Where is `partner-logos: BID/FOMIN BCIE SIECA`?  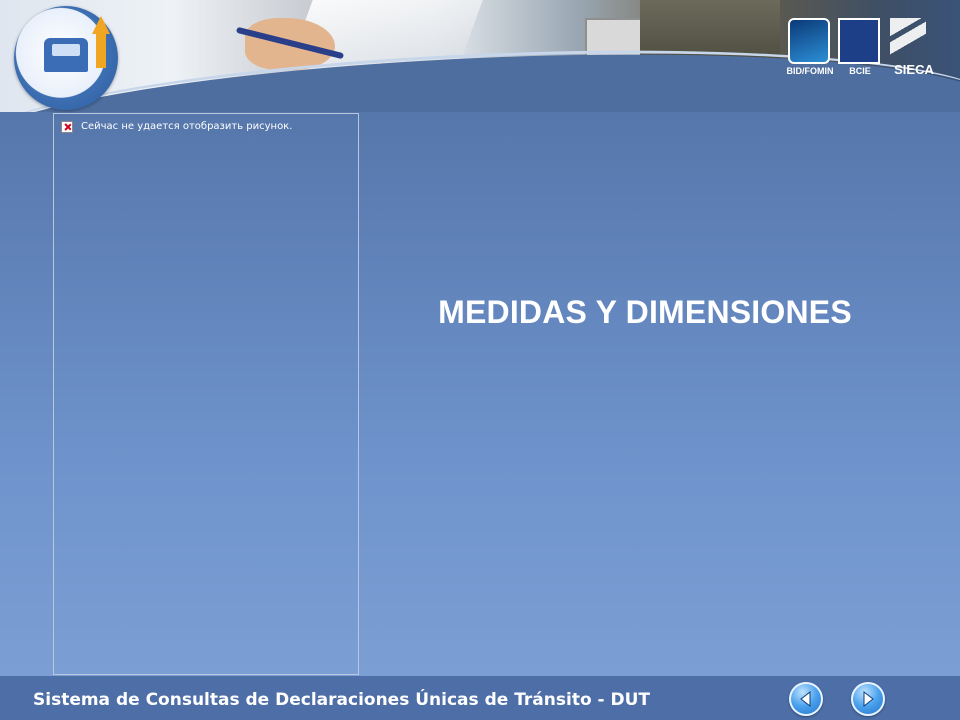
partner-logos: BID/FOMIN BCIE SIECA is located at coordinates (862, 50).